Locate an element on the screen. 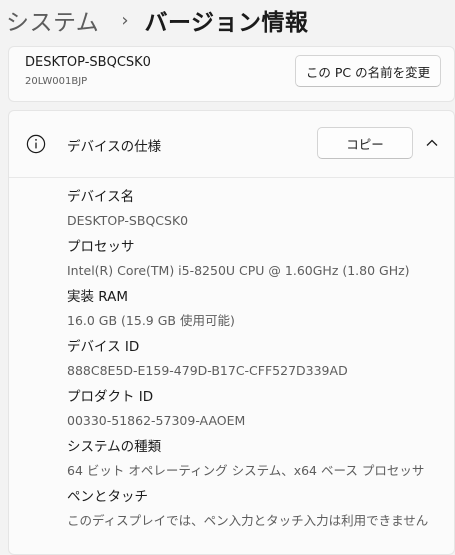 This screenshot has height=555, width=455. spec-value: 64 ビット オペレーティング システム、x64 ベース プロセッサ is located at coordinates (246, 470).